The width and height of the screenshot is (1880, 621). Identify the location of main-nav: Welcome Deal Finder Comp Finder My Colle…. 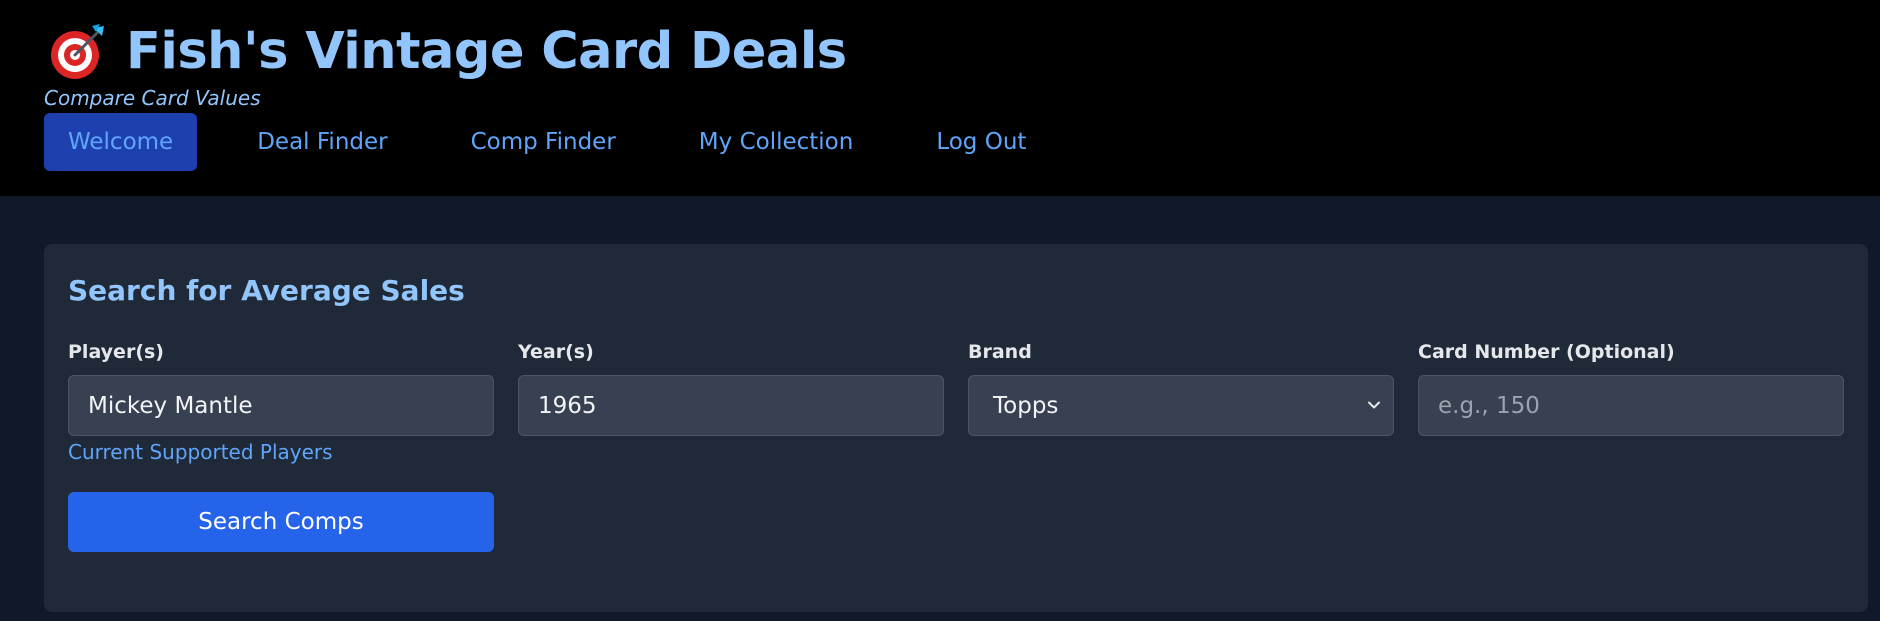
(564, 142).